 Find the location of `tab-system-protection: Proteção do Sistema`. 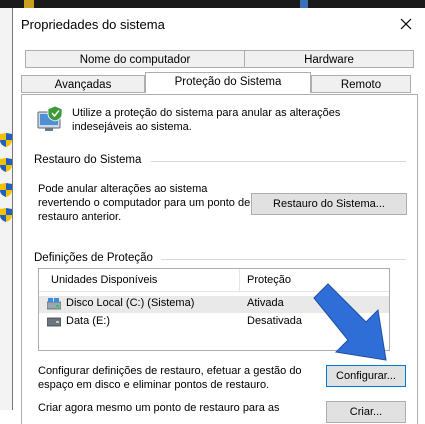

tab-system-protection: Proteção do Sistema is located at coordinates (228, 82).